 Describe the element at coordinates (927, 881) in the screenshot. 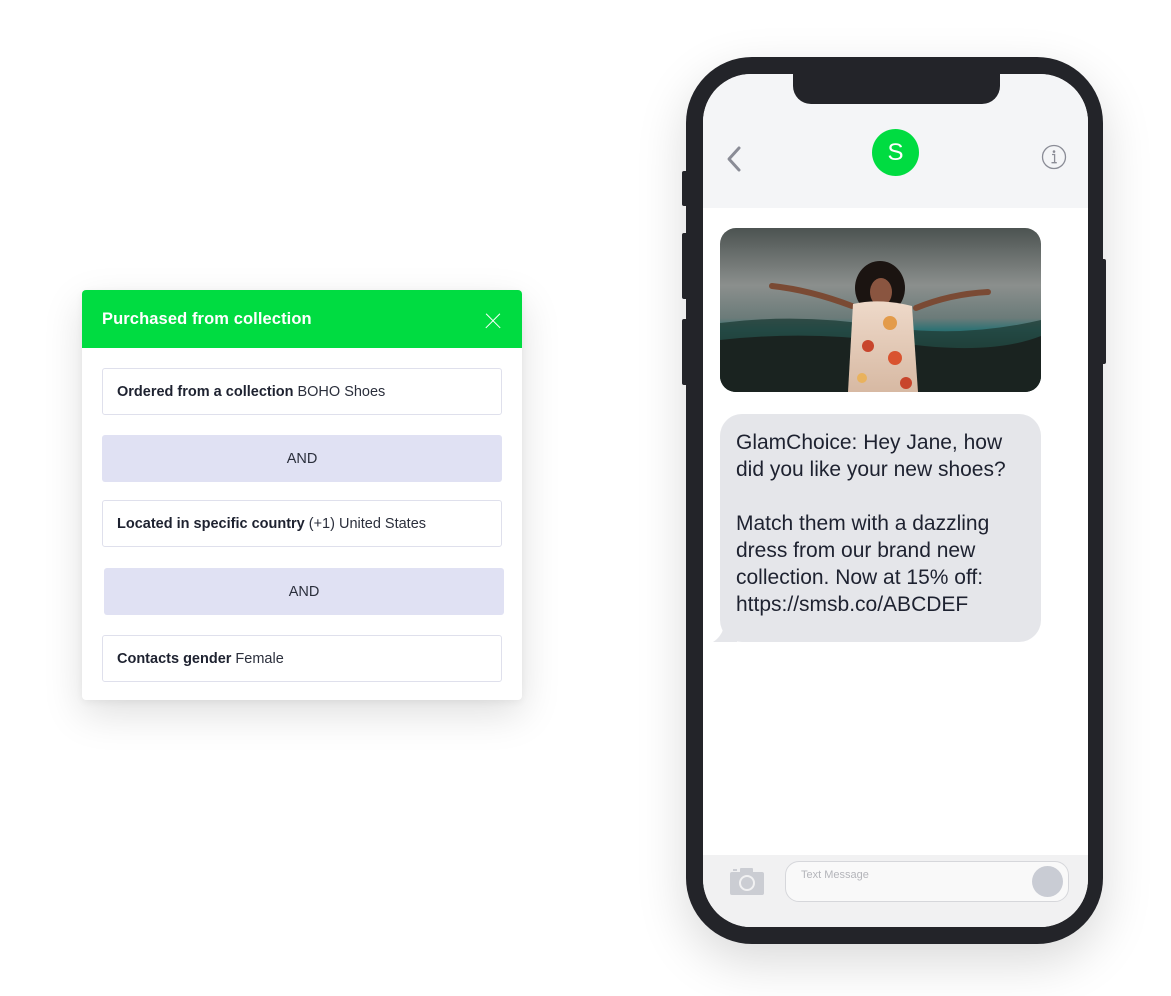

I see `text-message-input` at that location.